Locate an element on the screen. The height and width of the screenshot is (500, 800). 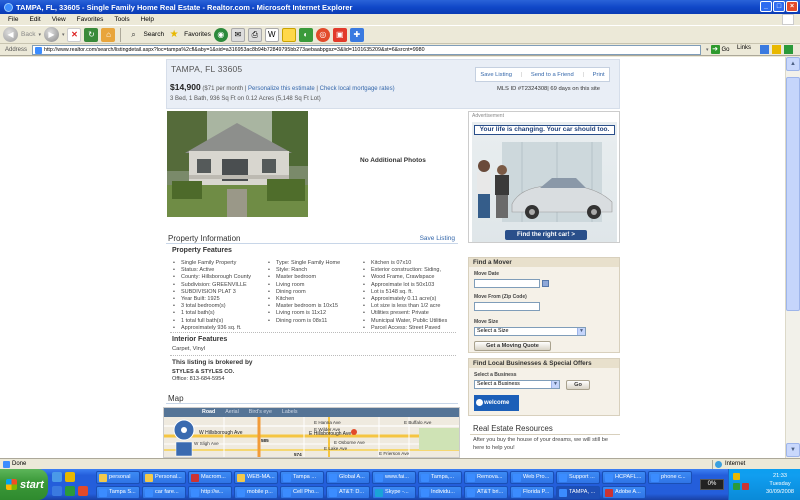
find-car-button: Find the right car! > is located at coordinates (546, 235).